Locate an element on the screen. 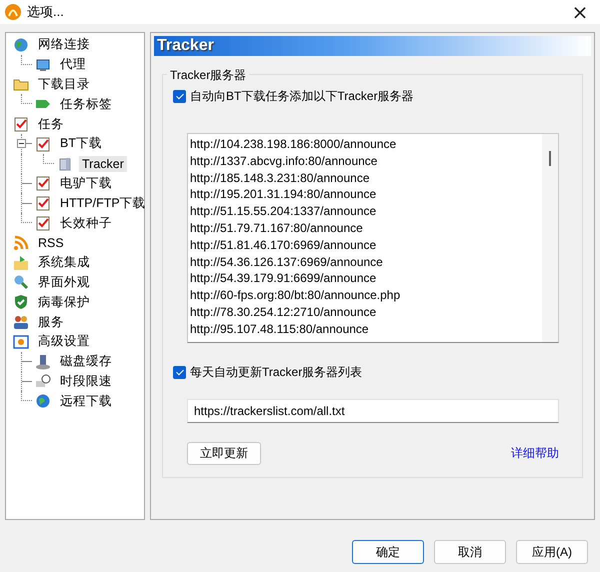 This screenshot has width=600, height=572. tree-line is located at coordinates (21, 164).